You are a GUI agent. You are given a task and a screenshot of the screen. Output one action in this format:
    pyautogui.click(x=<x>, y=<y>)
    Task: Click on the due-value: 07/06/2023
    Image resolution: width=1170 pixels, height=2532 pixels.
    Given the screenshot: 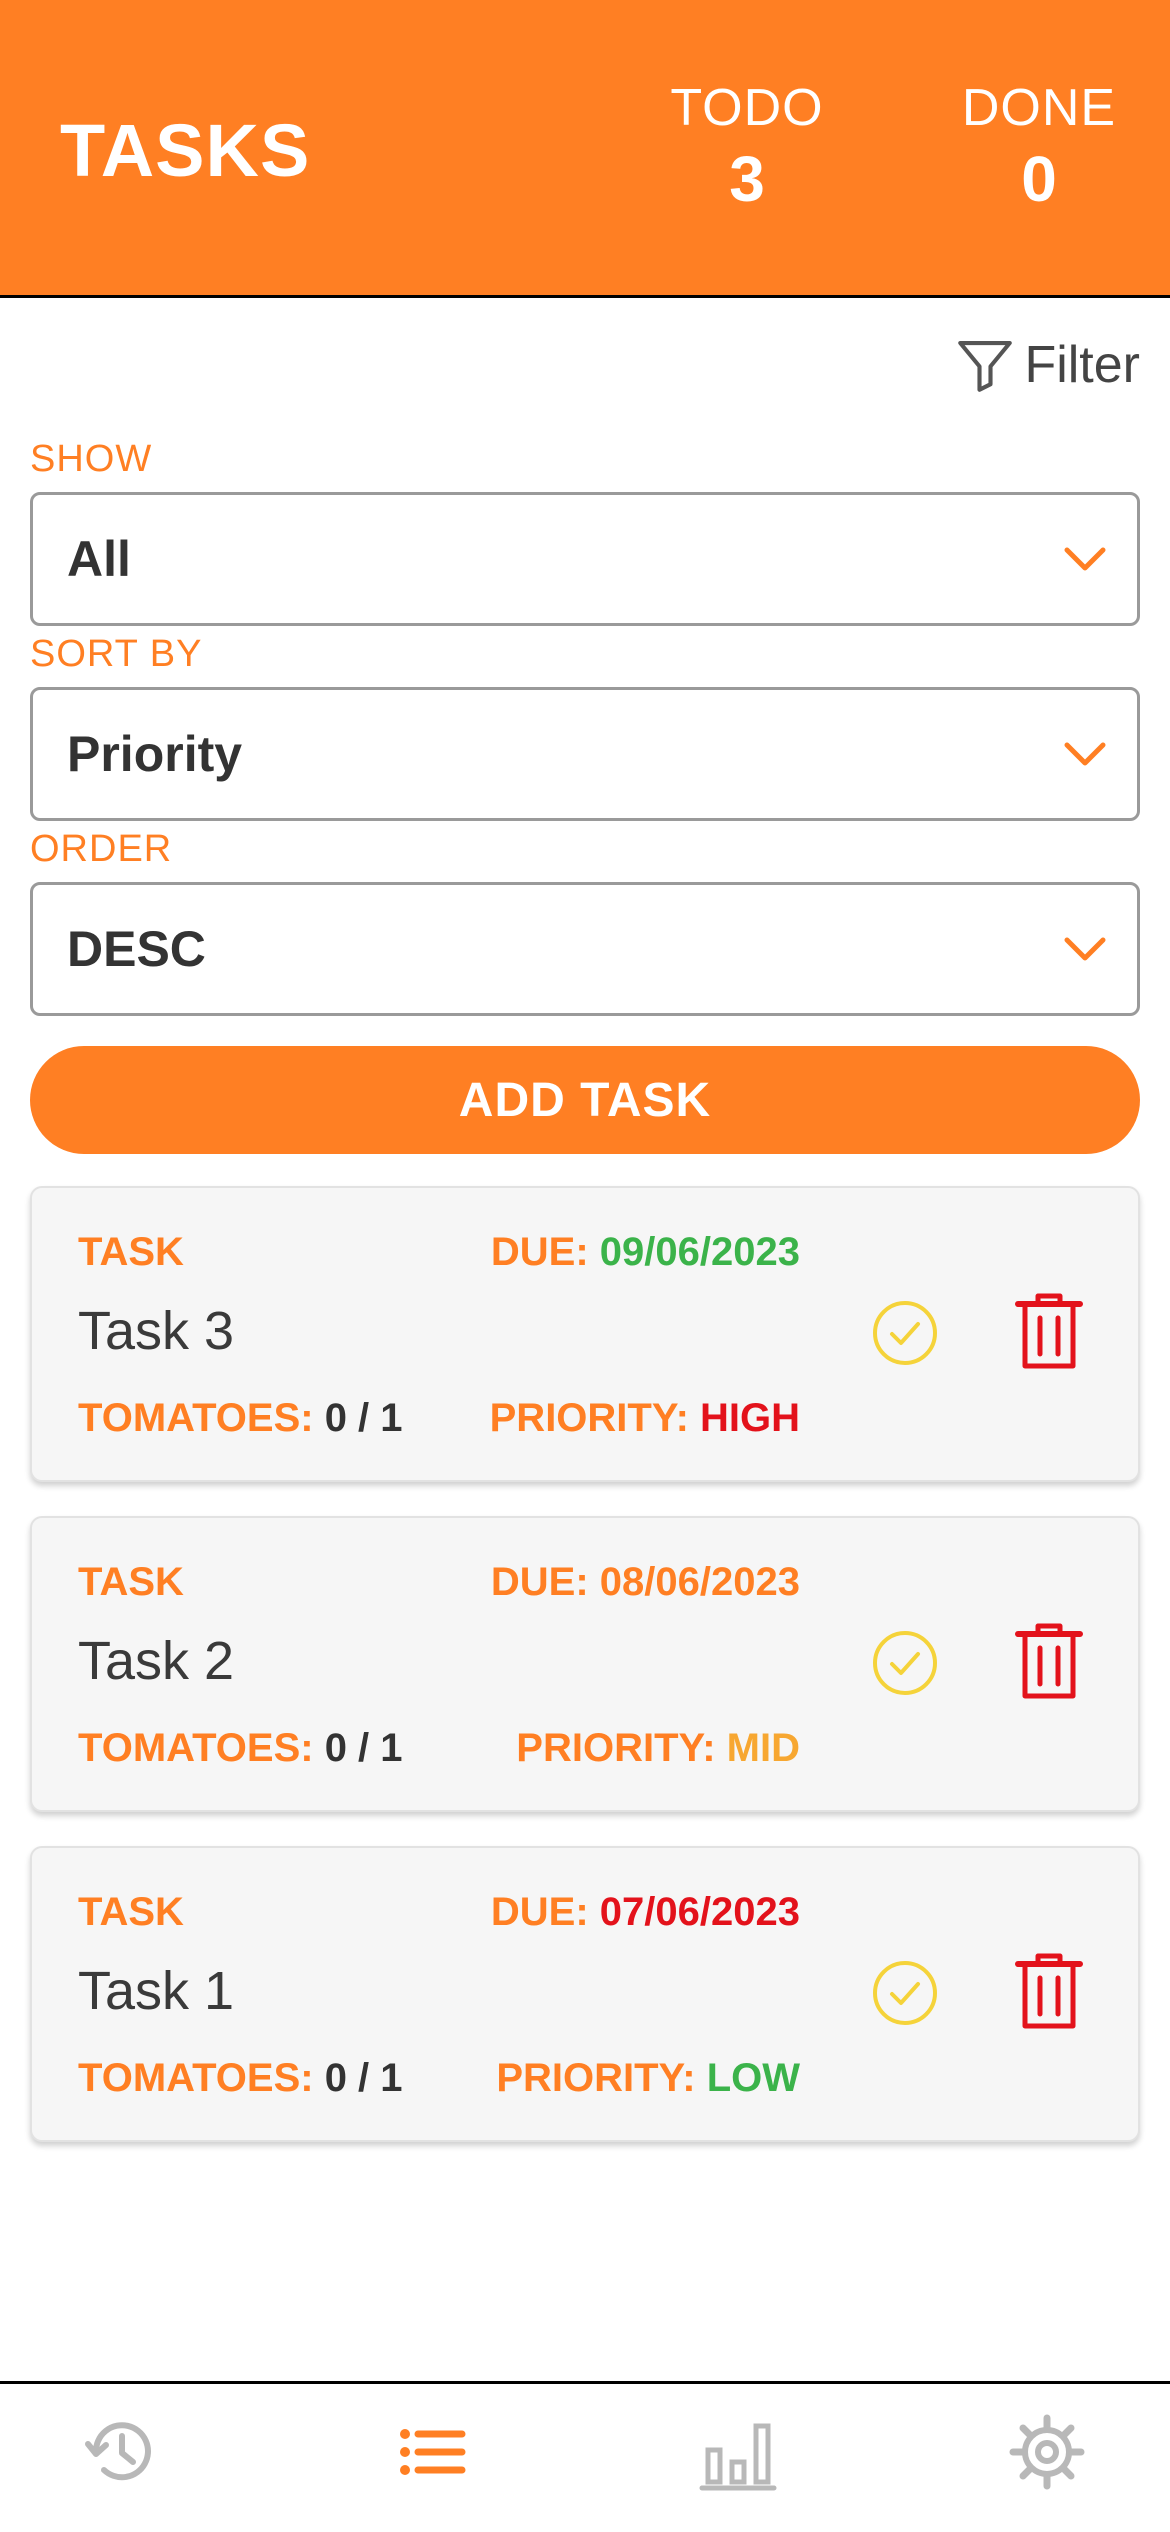 What is the action you would take?
    pyautogui.click(x=699, y=1912)
    